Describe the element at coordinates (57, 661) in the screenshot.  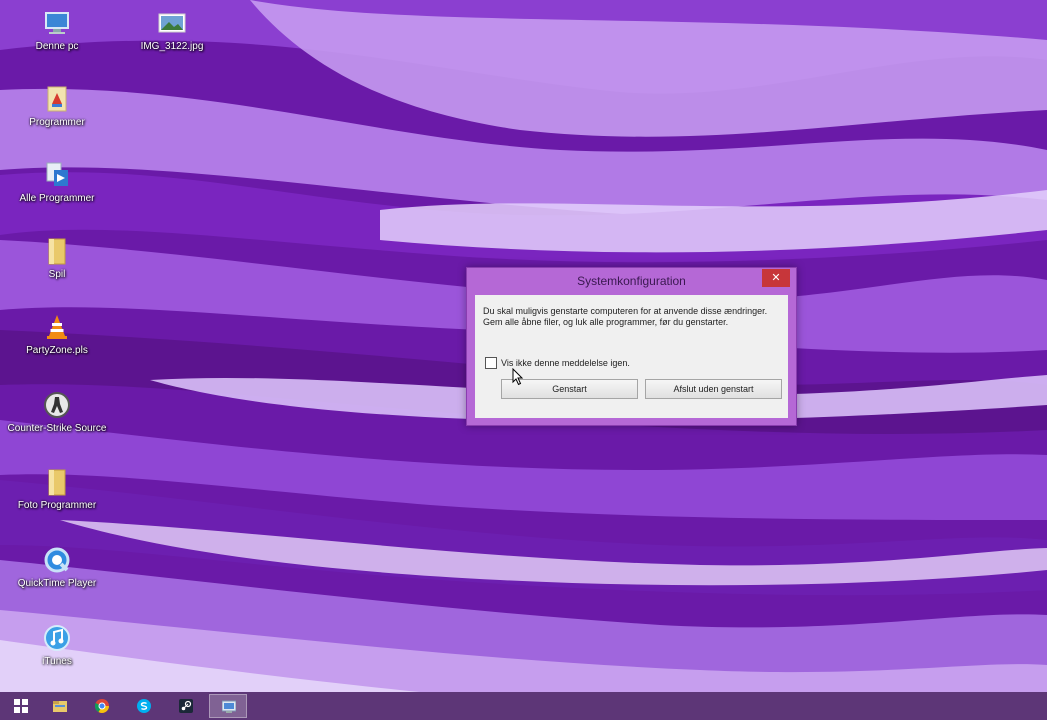
I see `desktop-icon-label: iTunes` at that location.